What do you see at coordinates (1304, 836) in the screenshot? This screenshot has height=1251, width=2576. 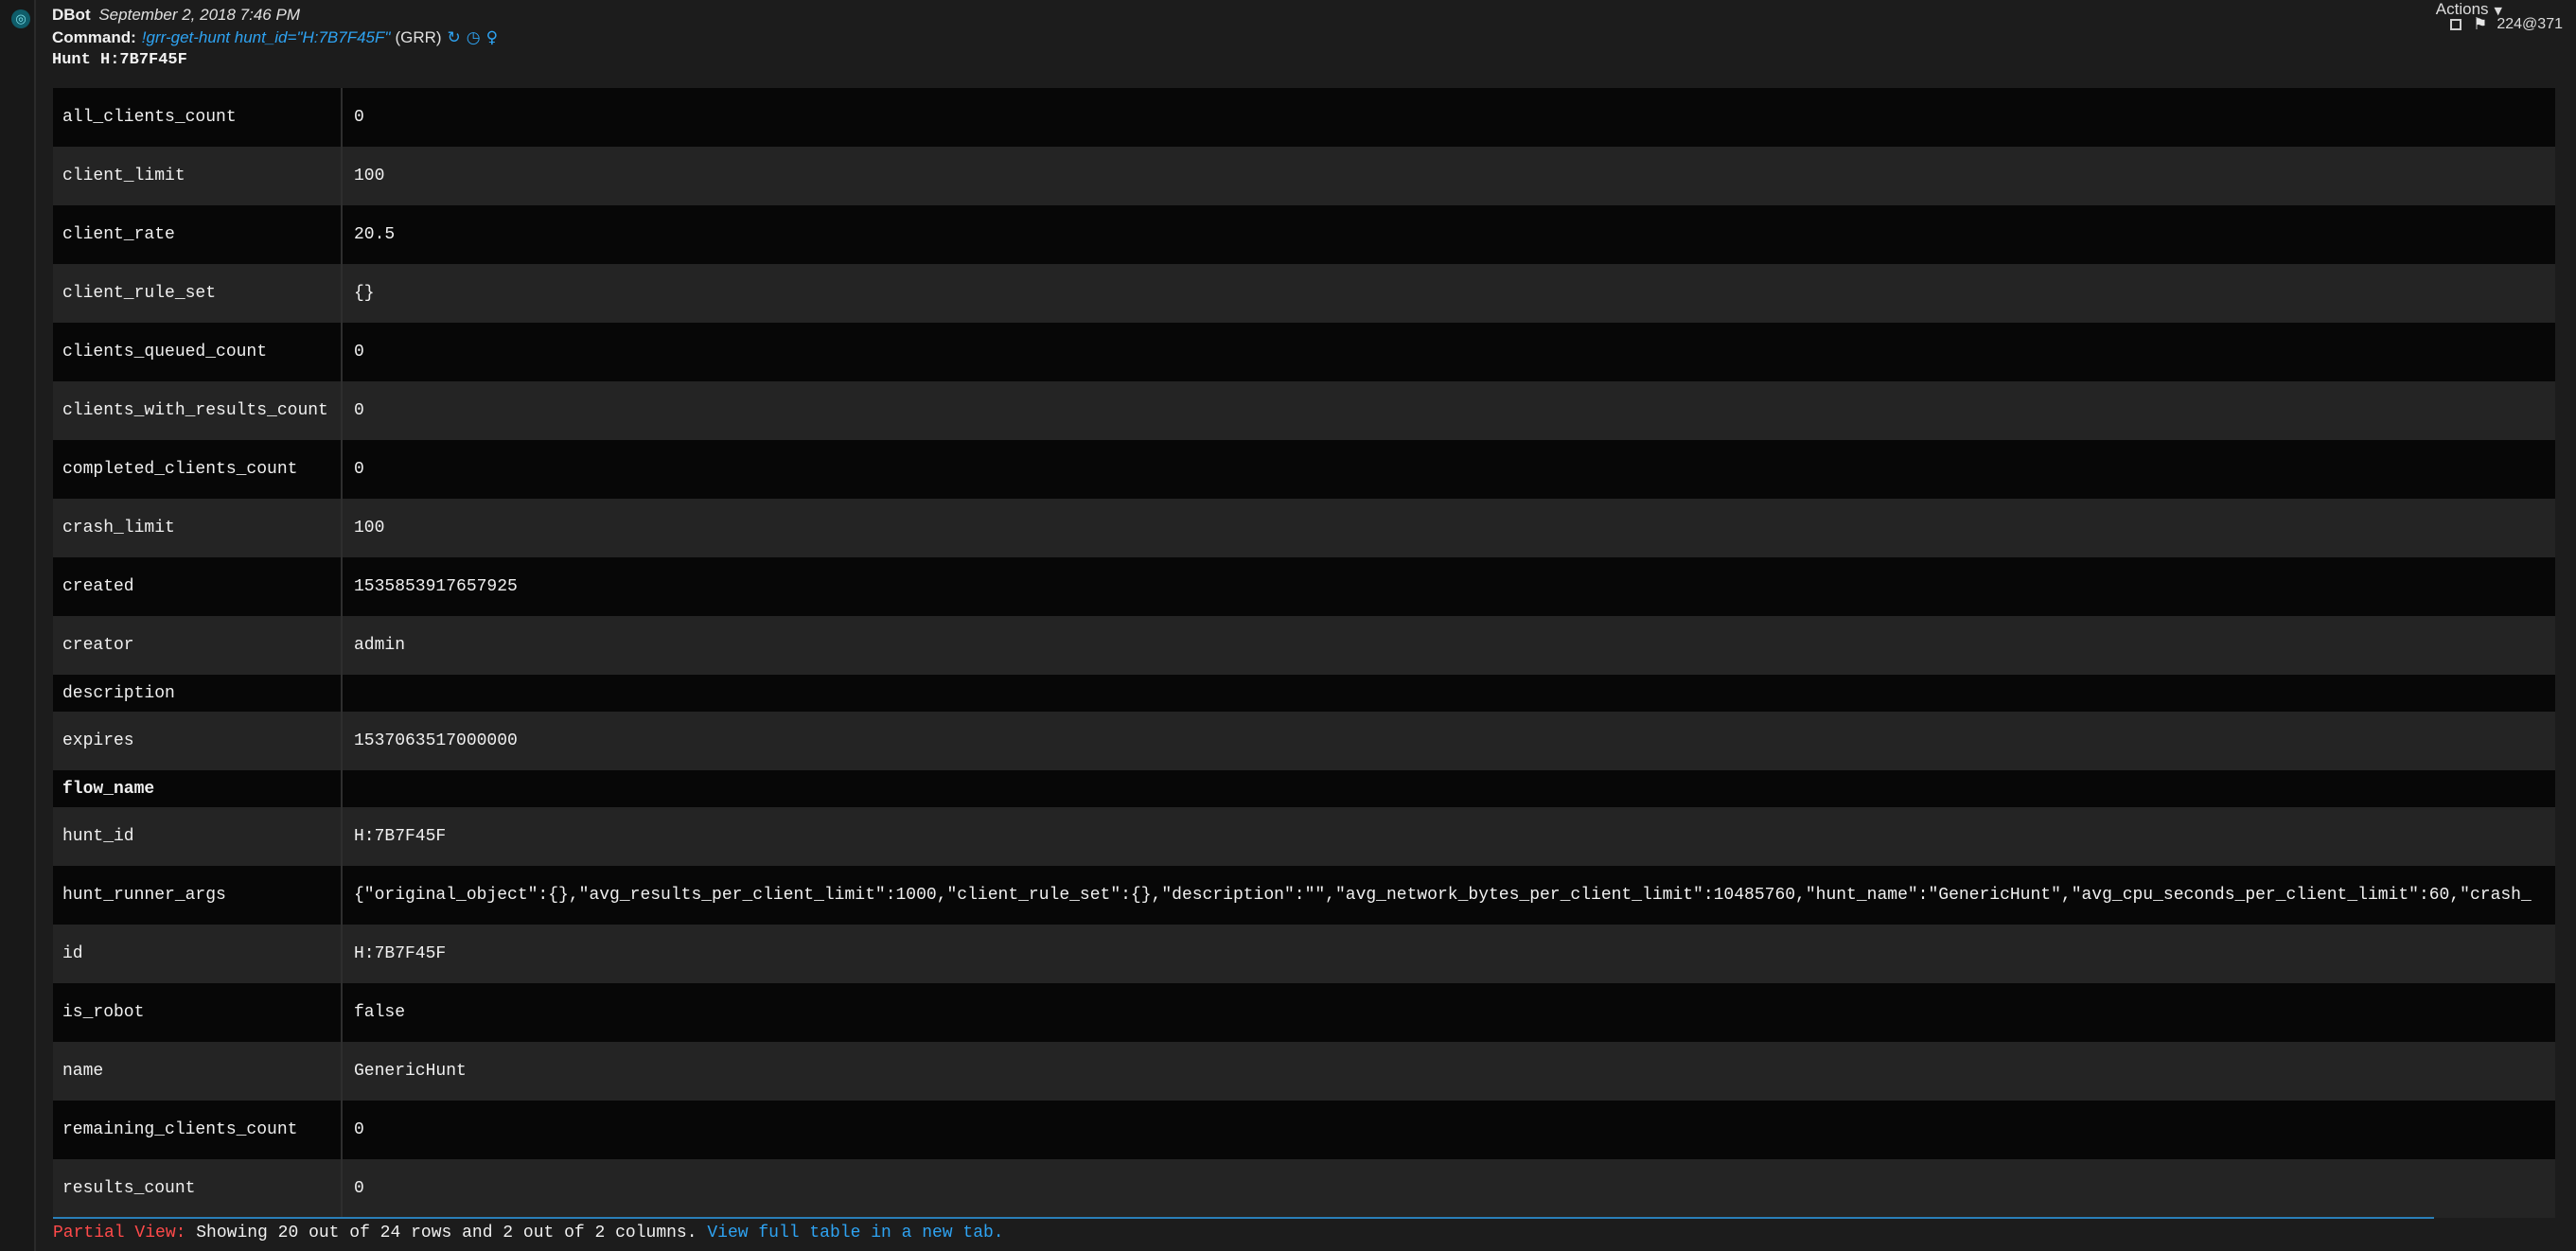 I see `table-row: hunt_id H:7B7F45F` at bounding box center [1304, 836].